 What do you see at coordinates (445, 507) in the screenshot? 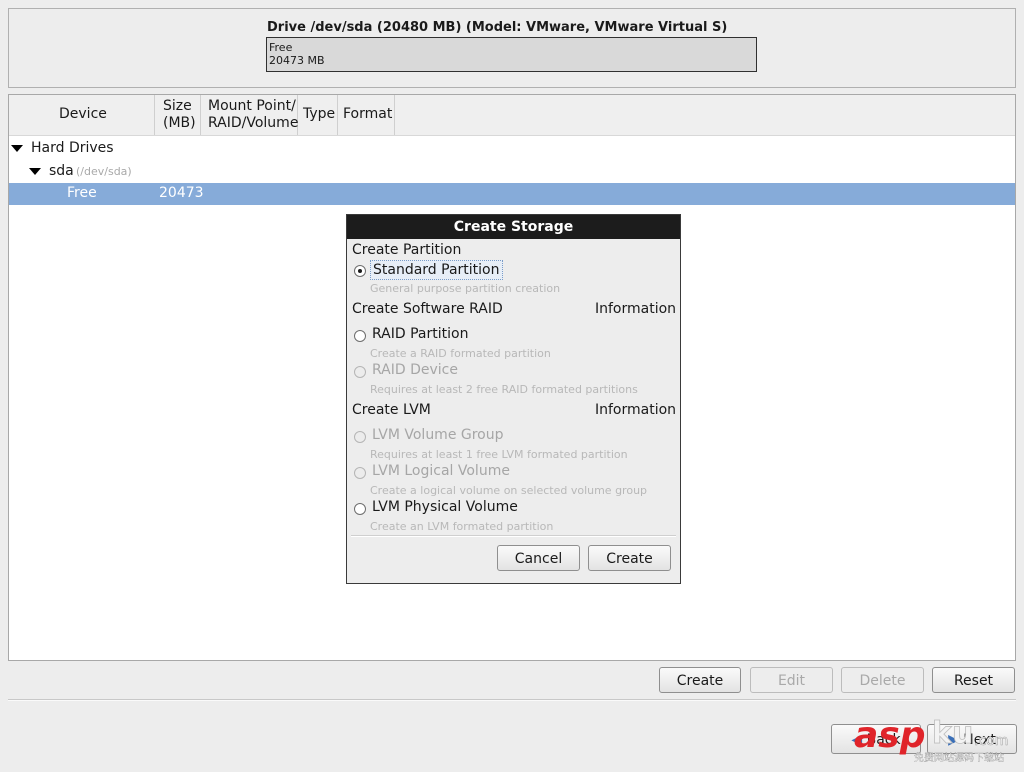
I see `lvm-physical-volume-label: LVM Physical Volume` at bounding box center [445, 507].